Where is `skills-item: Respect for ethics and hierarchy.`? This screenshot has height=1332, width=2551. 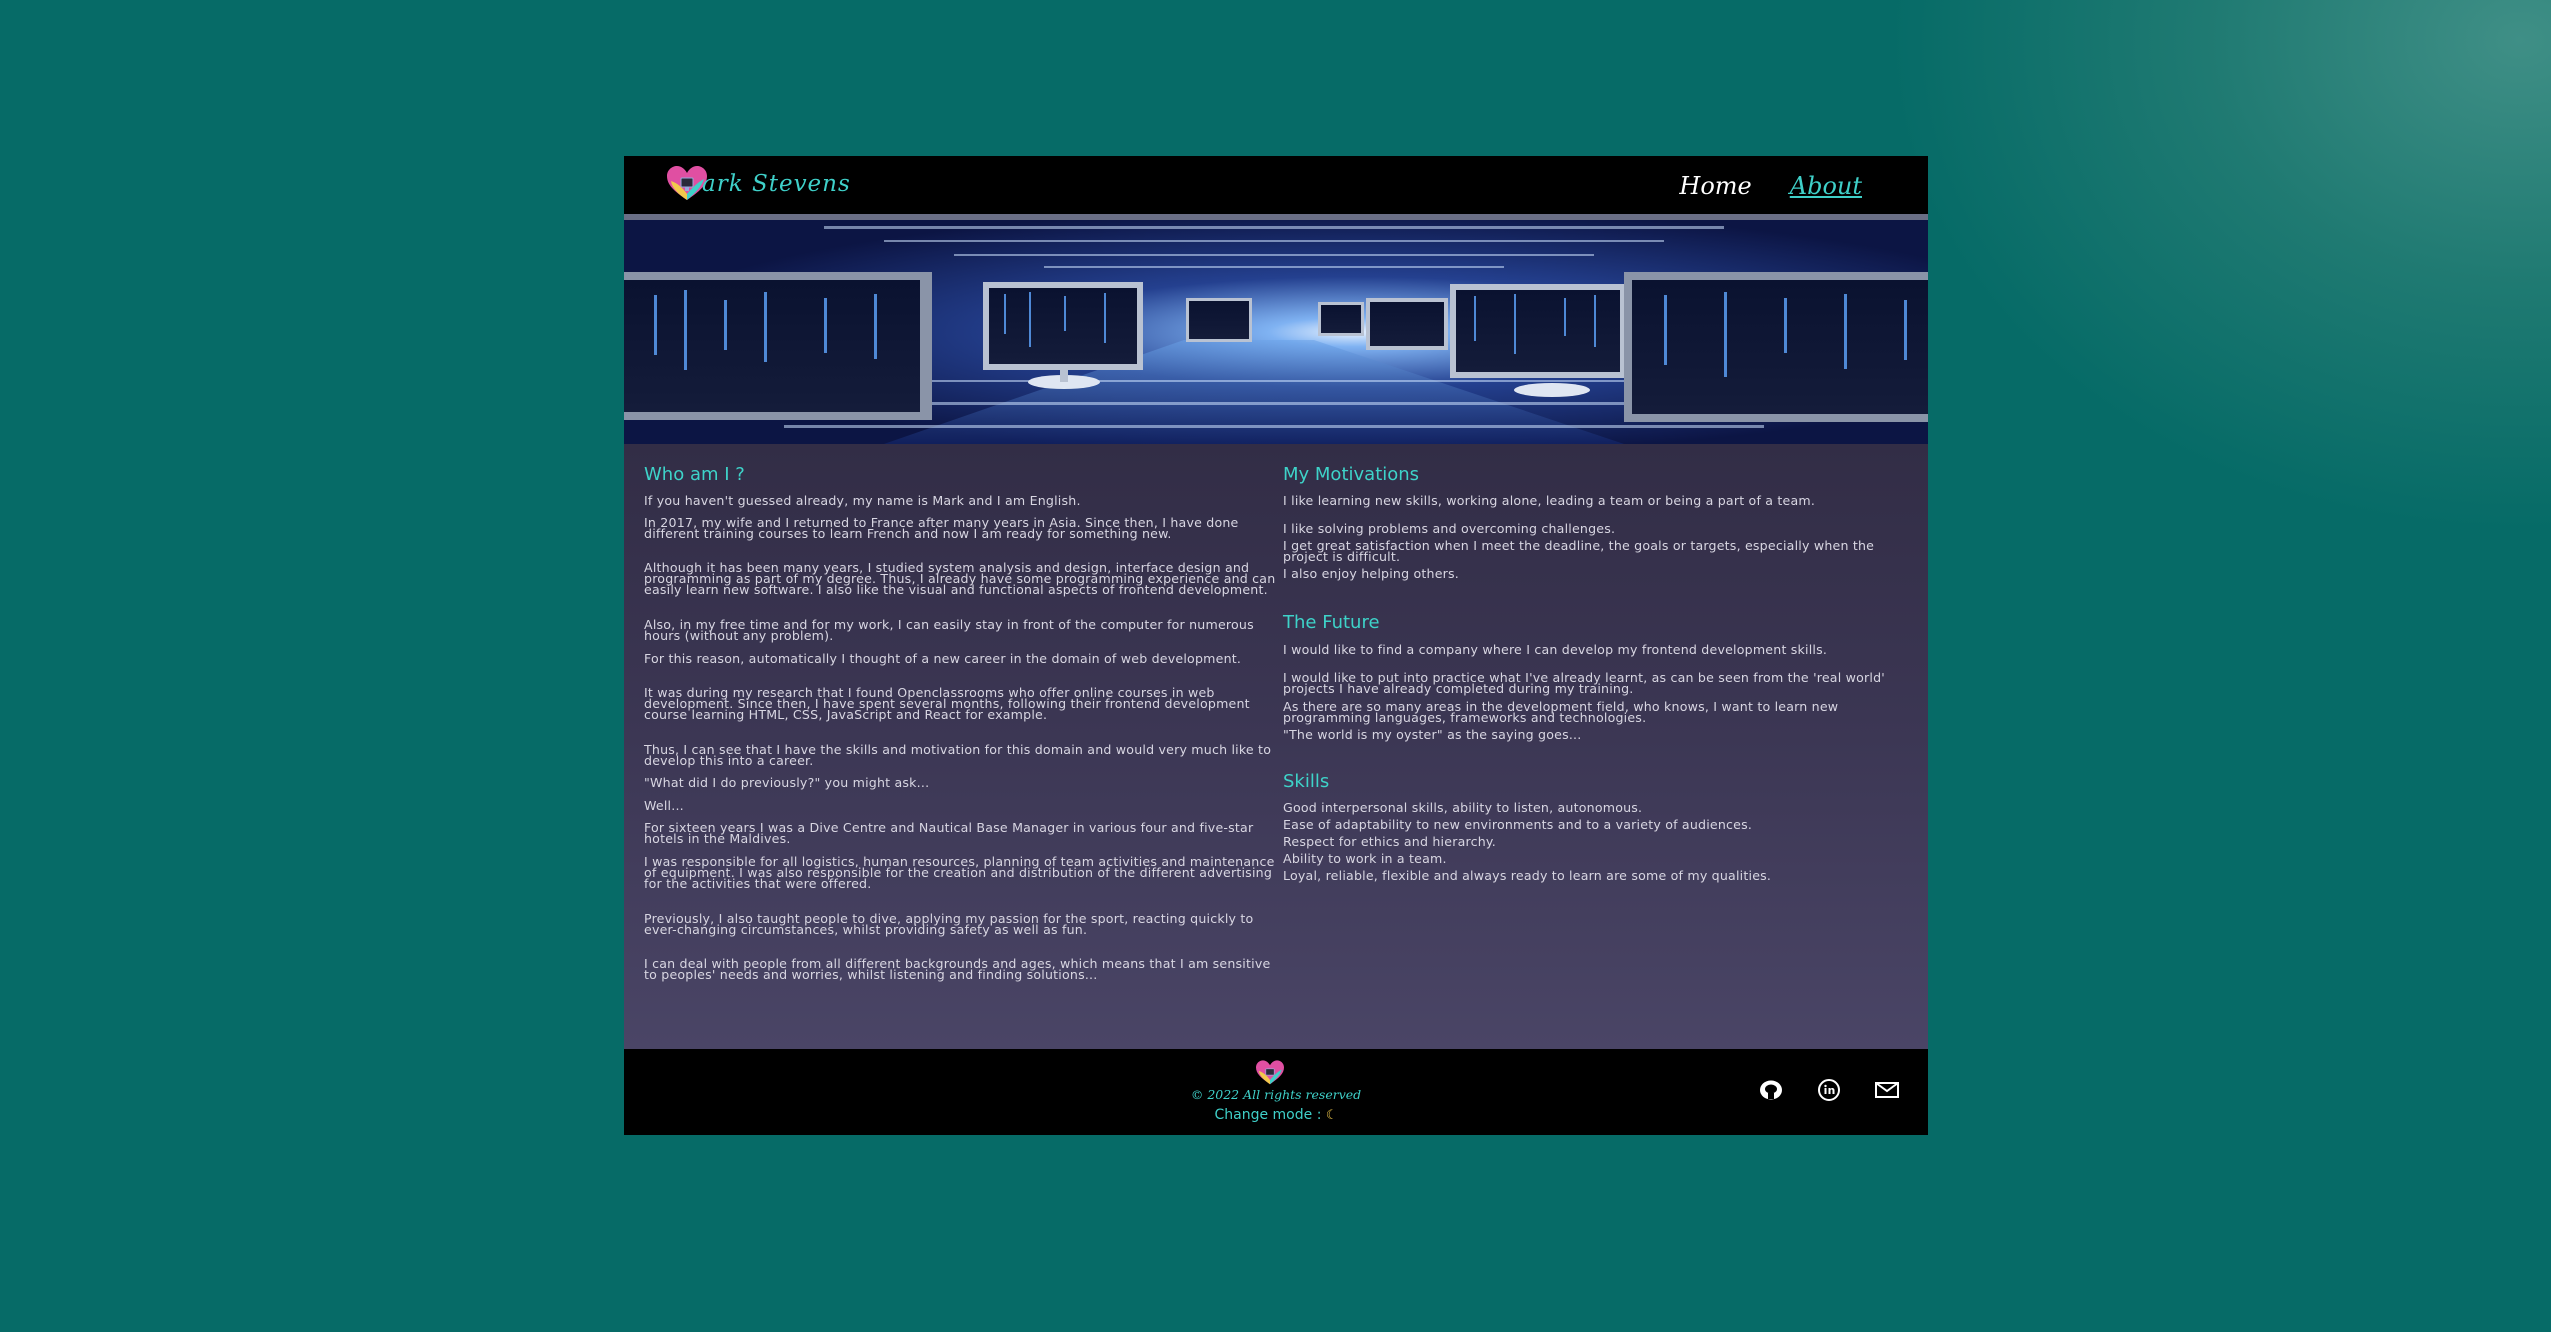 skills-item: Respect for ethics and hierarchy. is located at coordinates (1389, 841).